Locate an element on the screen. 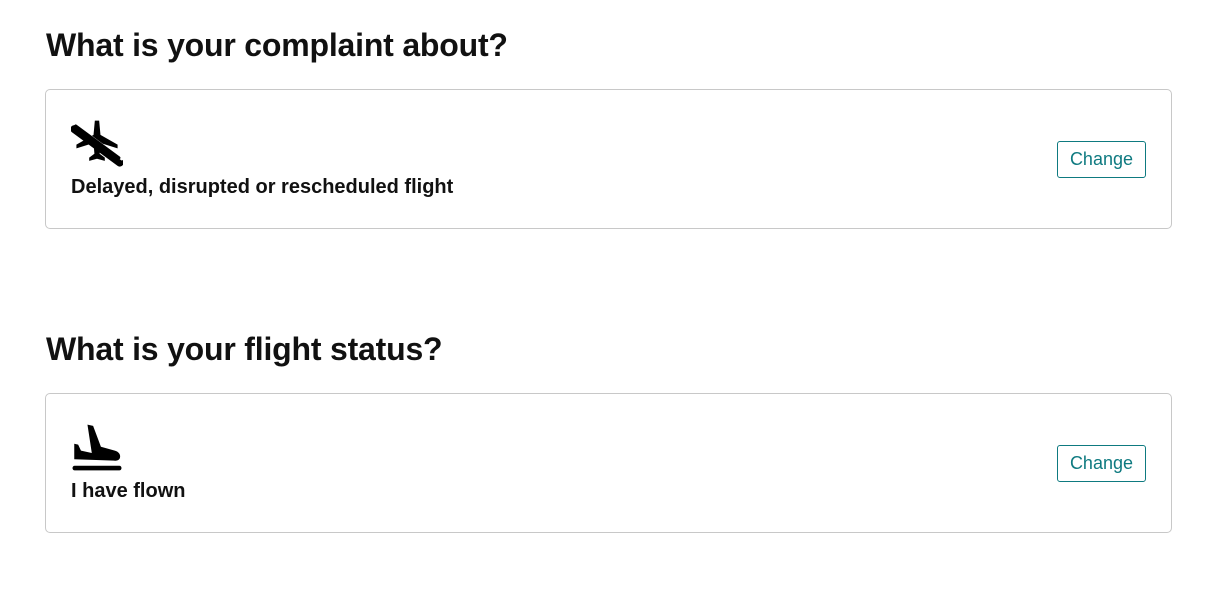 Image resolution: width=1215 pixels, height=595 pixels. airplane-off-icon is located at coordinates (97, 141).